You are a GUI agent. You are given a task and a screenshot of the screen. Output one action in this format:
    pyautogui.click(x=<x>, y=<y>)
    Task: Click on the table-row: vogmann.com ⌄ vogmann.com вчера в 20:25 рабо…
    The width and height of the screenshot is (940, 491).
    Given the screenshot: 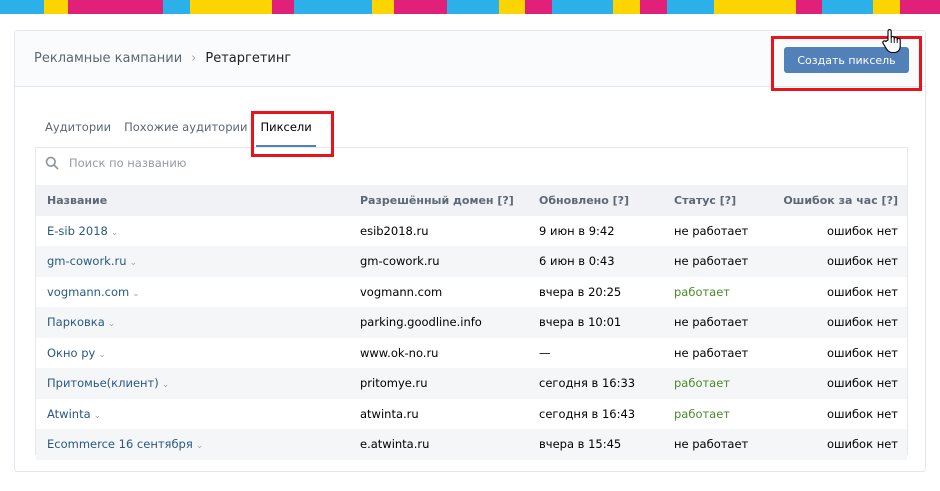 What is the action you would take?
    pyautogui.click(x=471, y=292)
    